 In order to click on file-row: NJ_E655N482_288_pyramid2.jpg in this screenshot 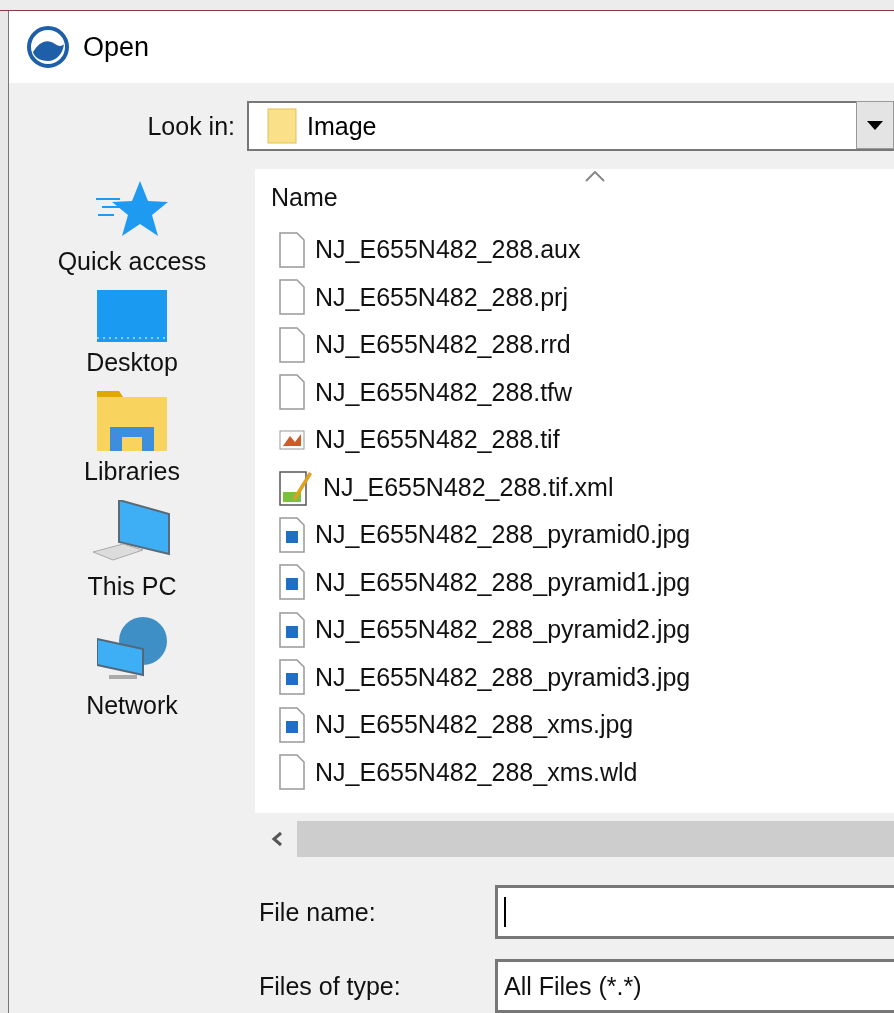, I will do `click(582, 630)`.